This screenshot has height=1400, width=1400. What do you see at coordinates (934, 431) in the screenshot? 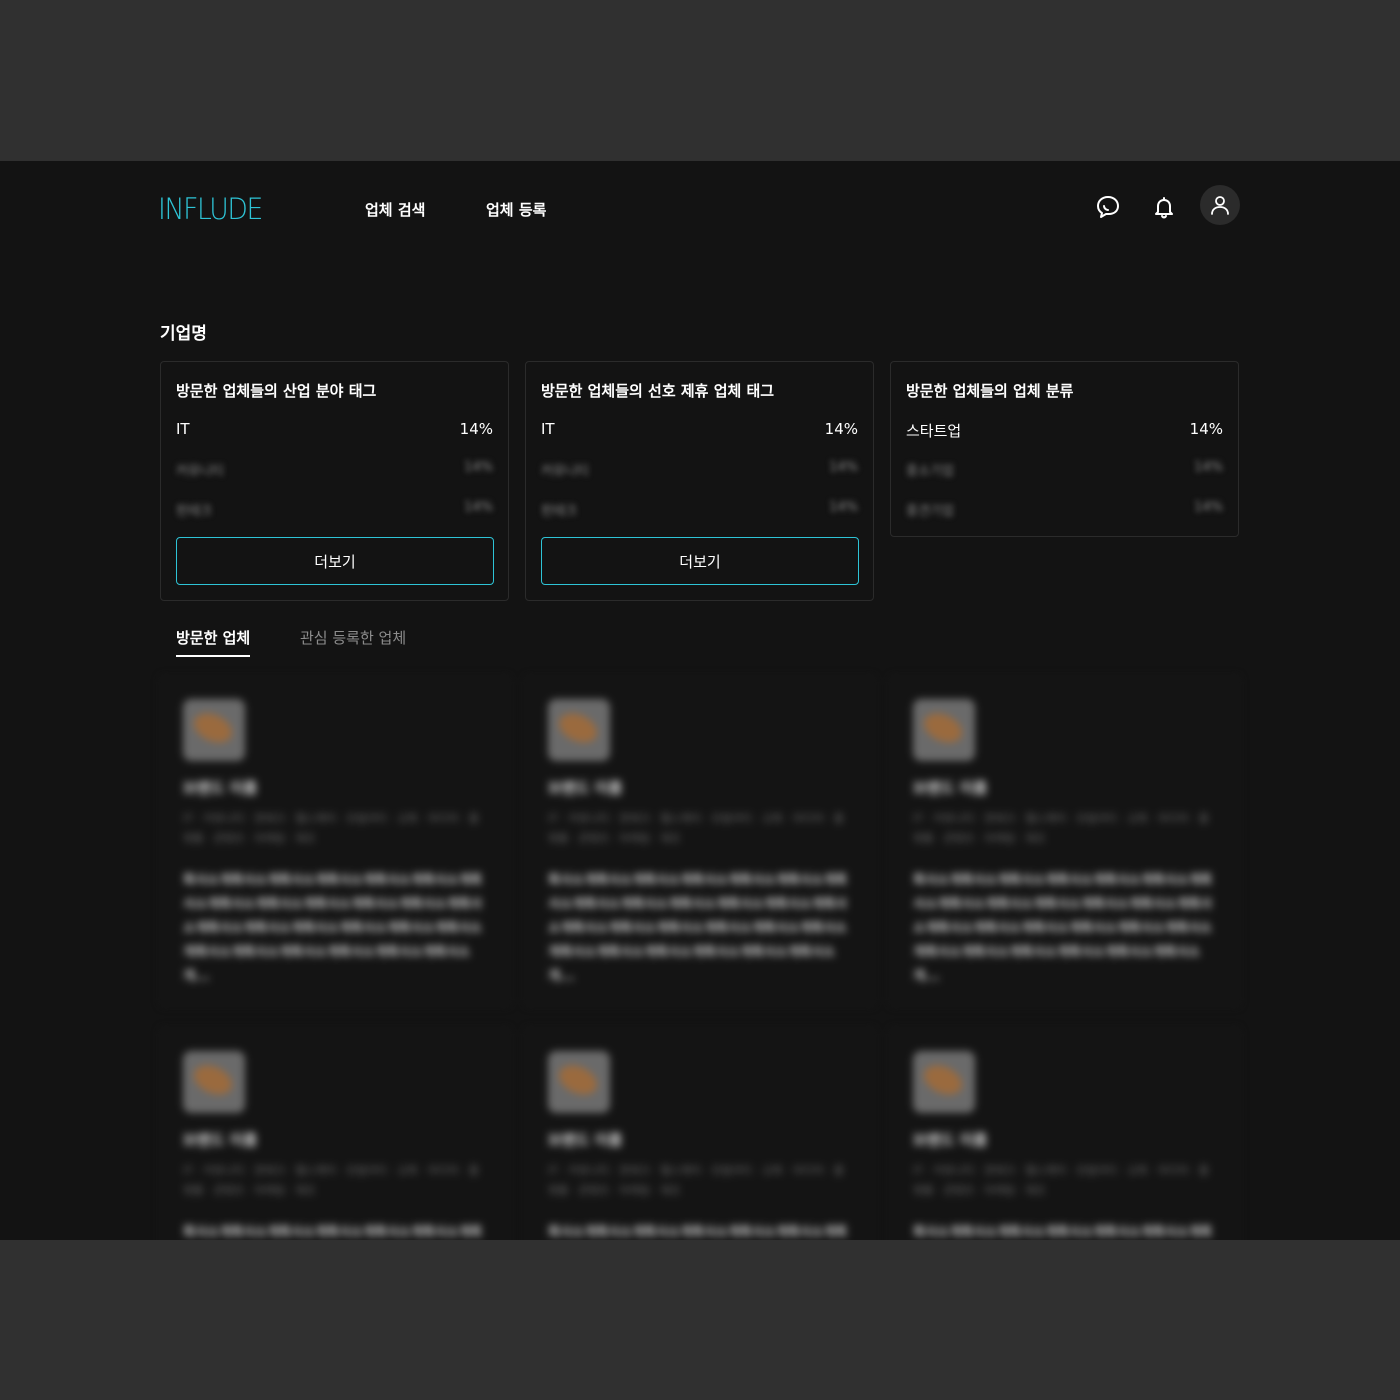
I see `stat-label: 스타트업` at bounding box center [934, 431].